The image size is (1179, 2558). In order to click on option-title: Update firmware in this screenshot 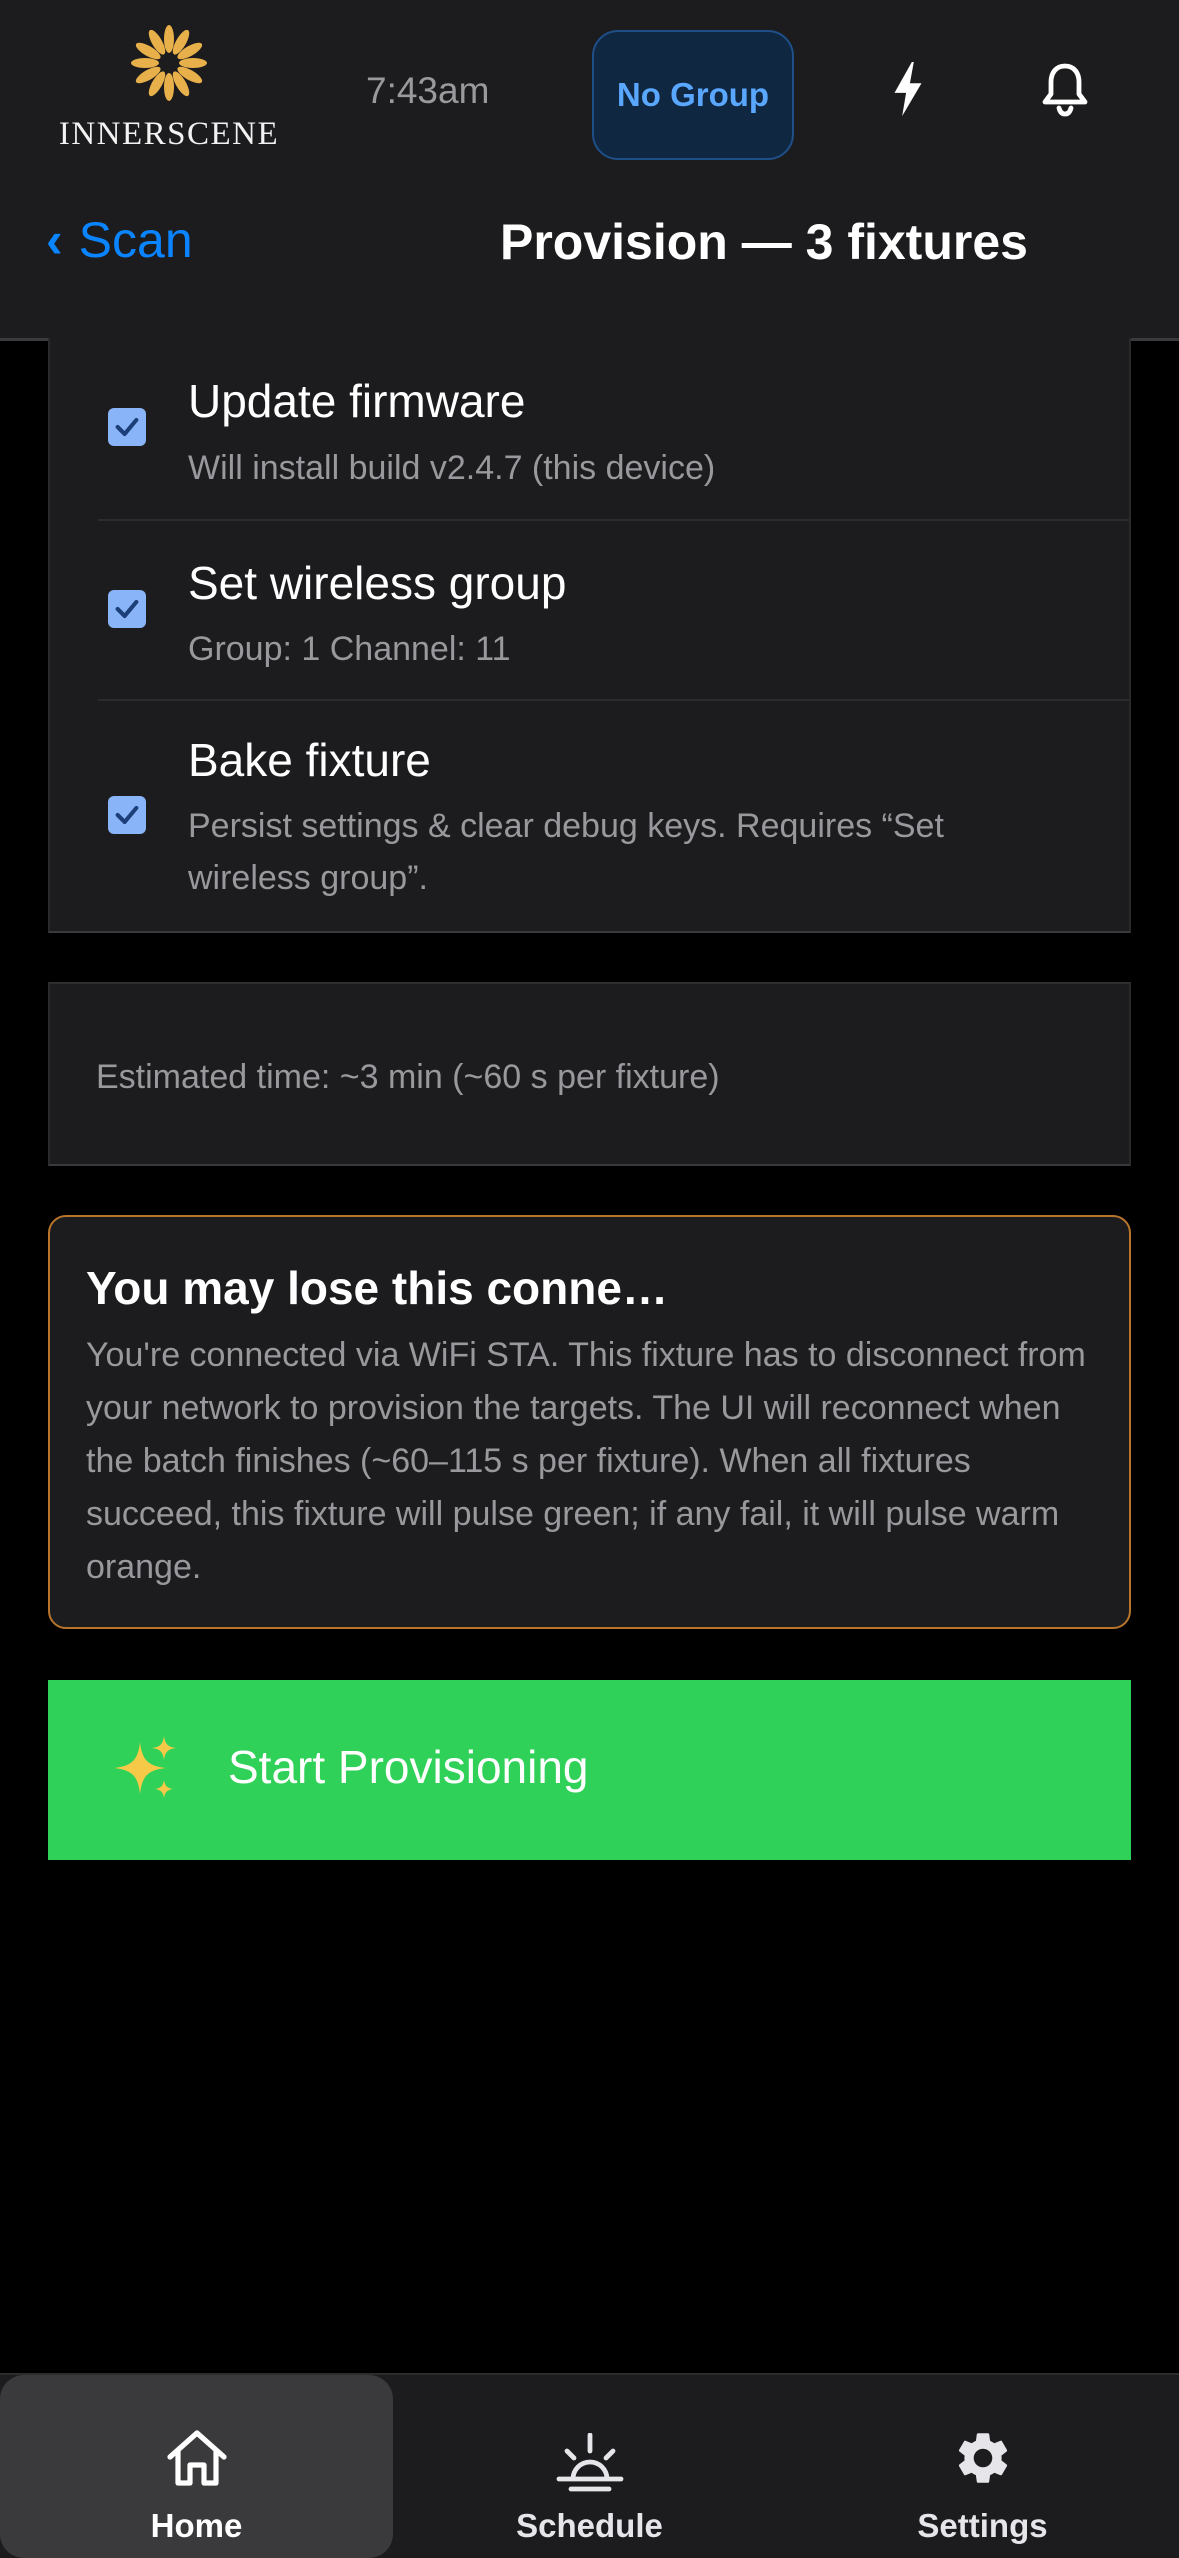, I will do `click(357, 401)`.